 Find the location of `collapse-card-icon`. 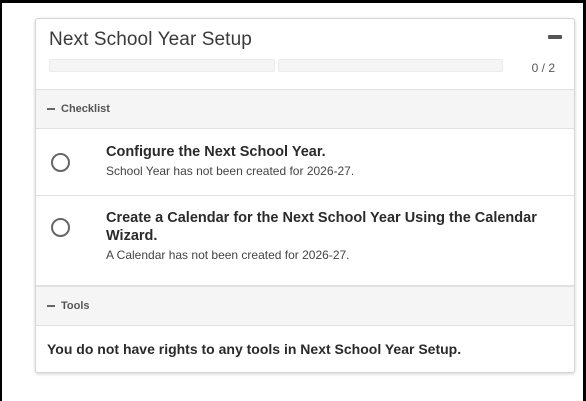

collapse-card-icon is located at coordinates (555, 37).